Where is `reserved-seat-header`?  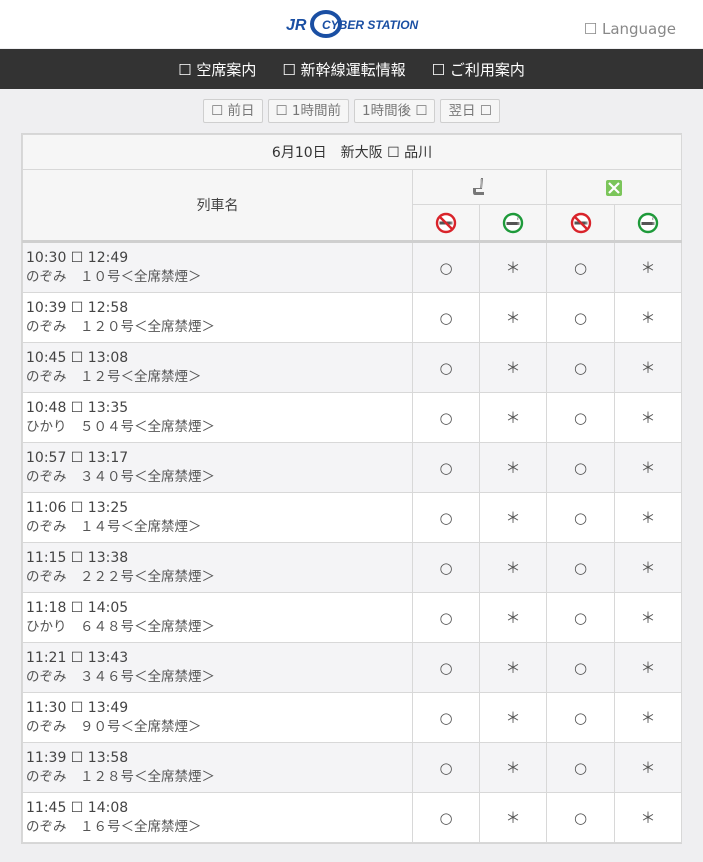 reserved-seat-header is located at coordinates (479, 187).